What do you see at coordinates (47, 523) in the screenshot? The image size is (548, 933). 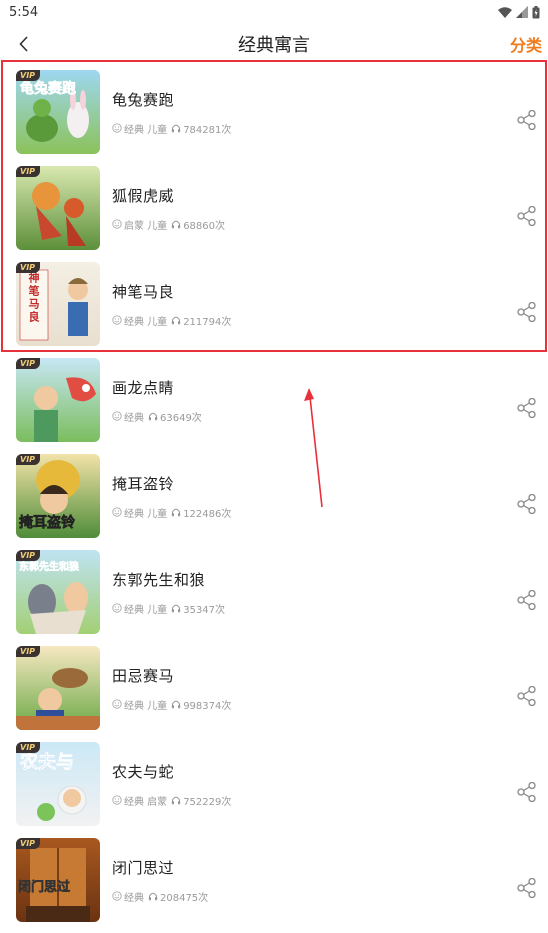 I see `cover-title: 掩耳盗铃` at bounding box center [47, 523].